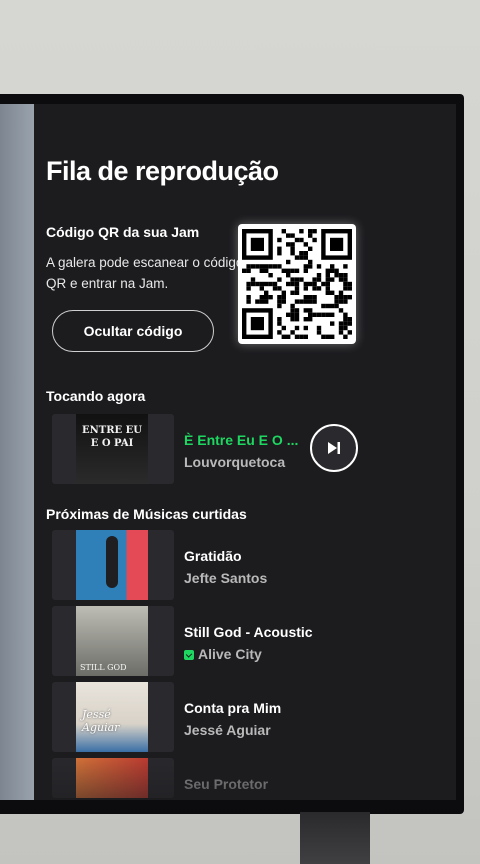  Describe the element at coordinates (237, 717) in the screenshot. I see `queue-row: Jessé Aguiar Conta pra Mim Jessé Aguiar` at that location.